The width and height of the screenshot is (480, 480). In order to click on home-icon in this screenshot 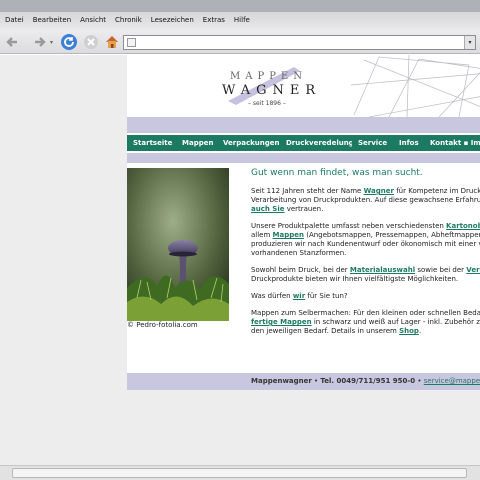, I will do `click(112, 42)`.